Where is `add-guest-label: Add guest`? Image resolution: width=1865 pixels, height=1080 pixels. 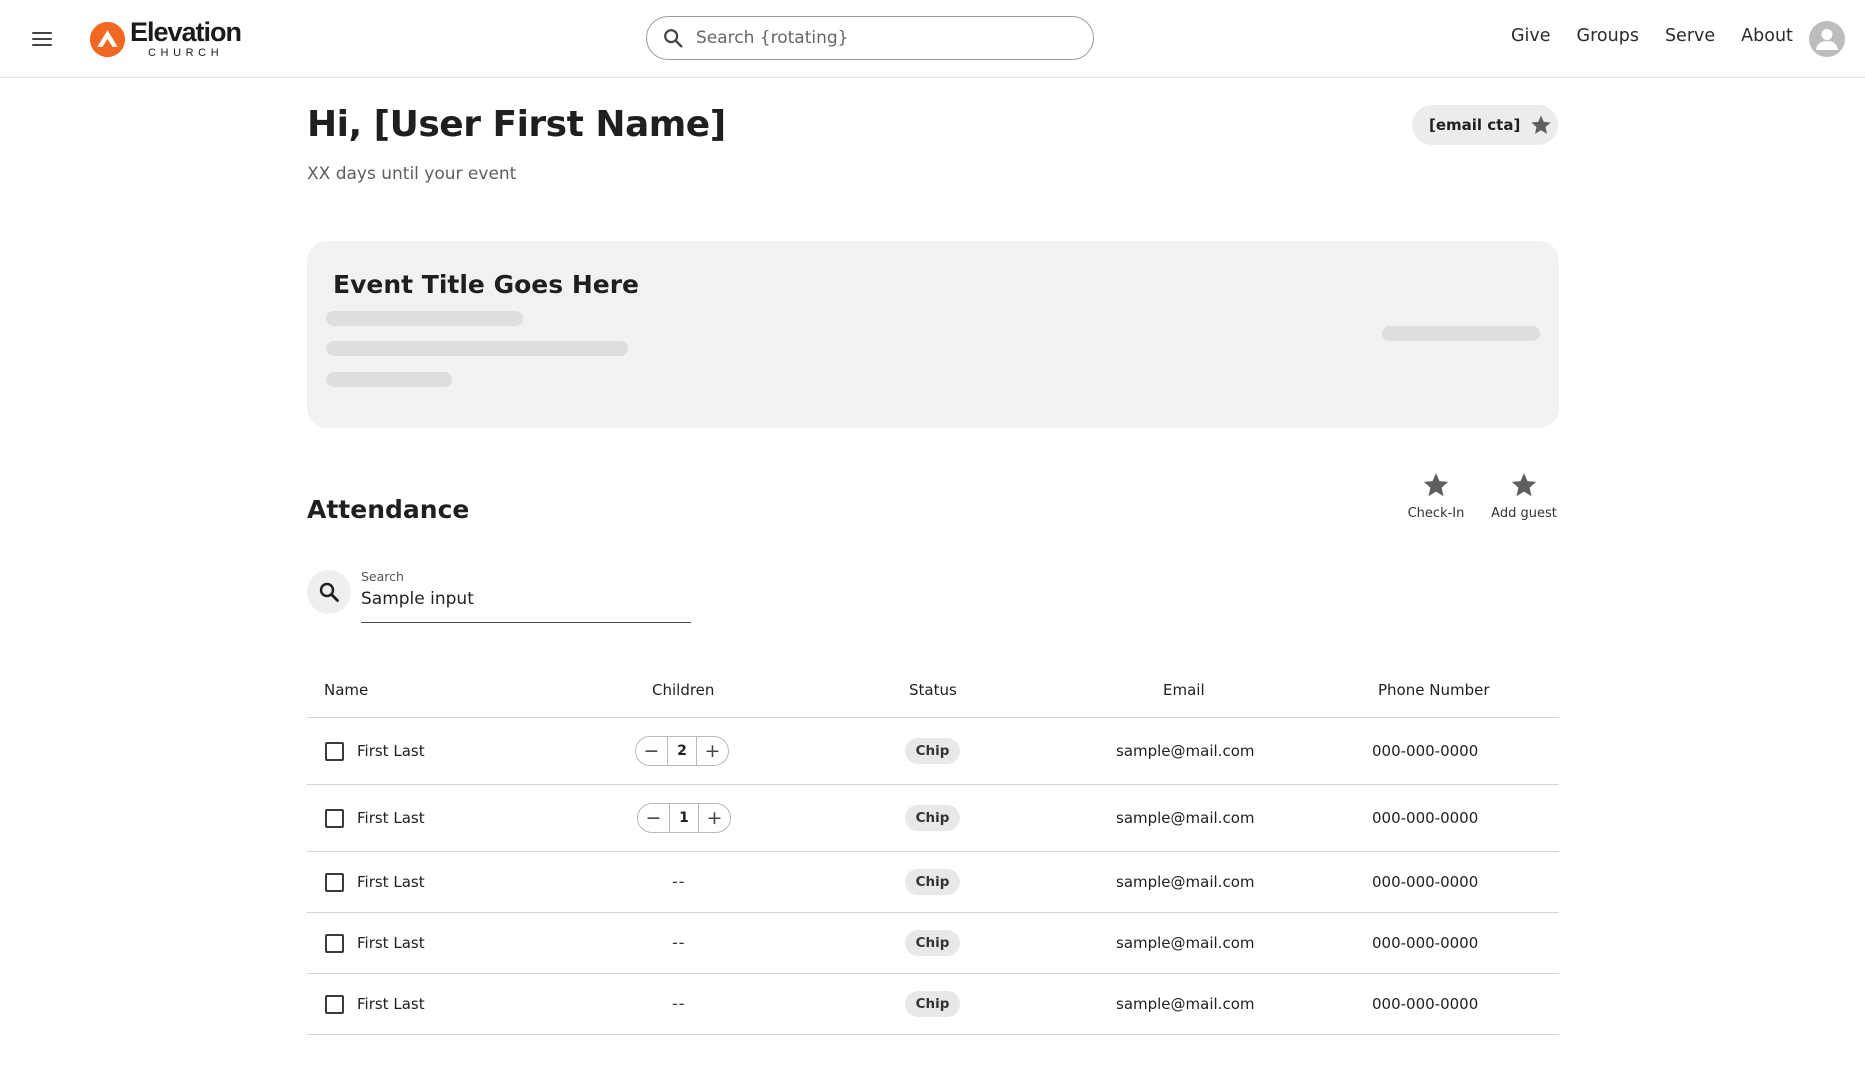
add-guest-label: Add guest is located at coordinates (1524, 513).